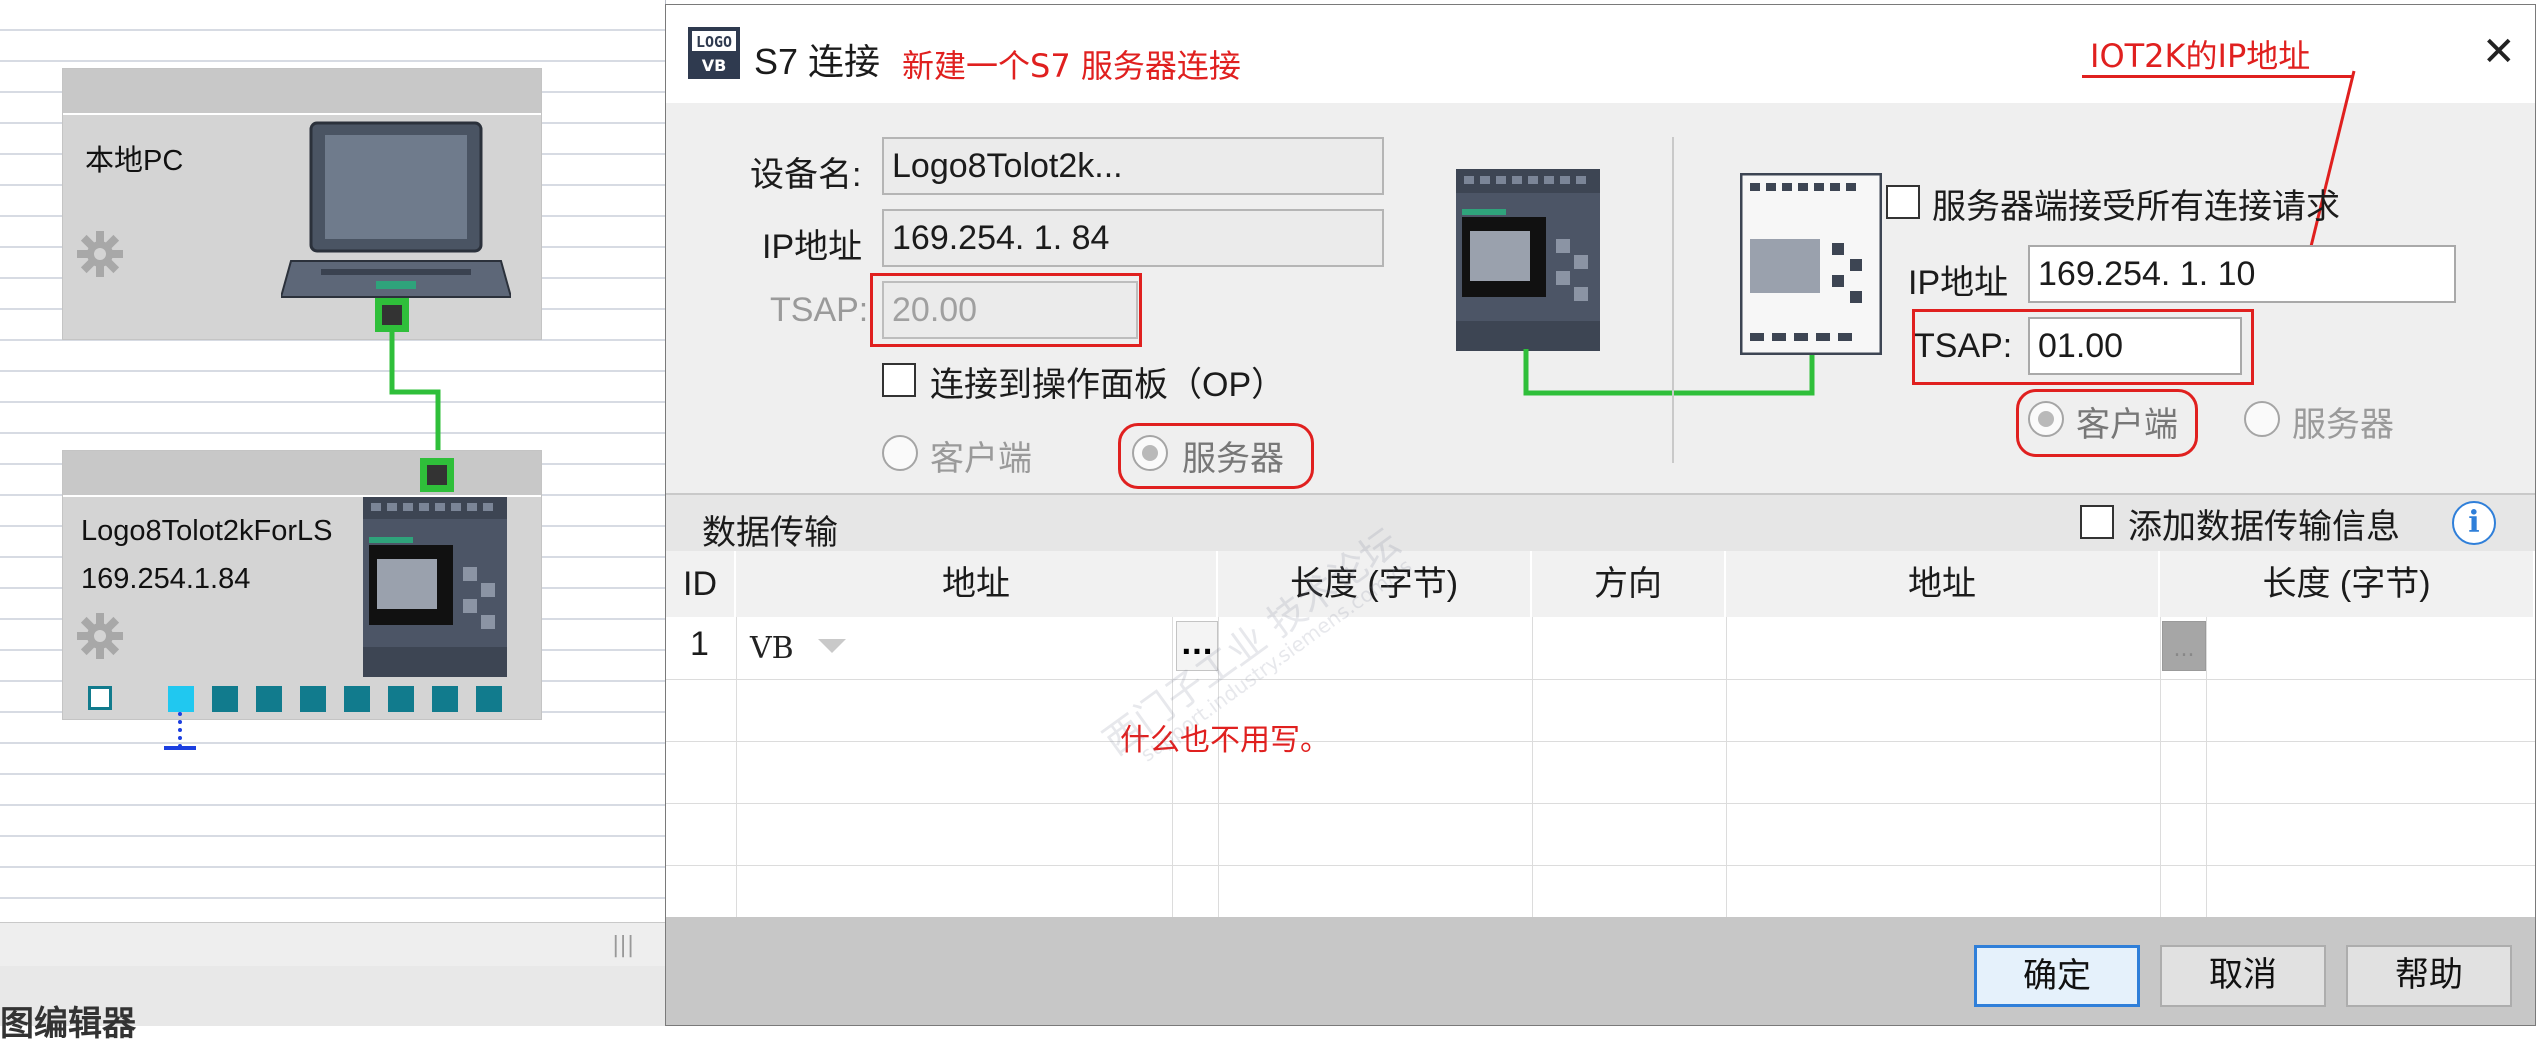  What do you see at coordinates (1108, 385) in the screenshot?
I see `op-checkbox-label: 连接到操作面板（OP）` at bounding box center [1108, 385].